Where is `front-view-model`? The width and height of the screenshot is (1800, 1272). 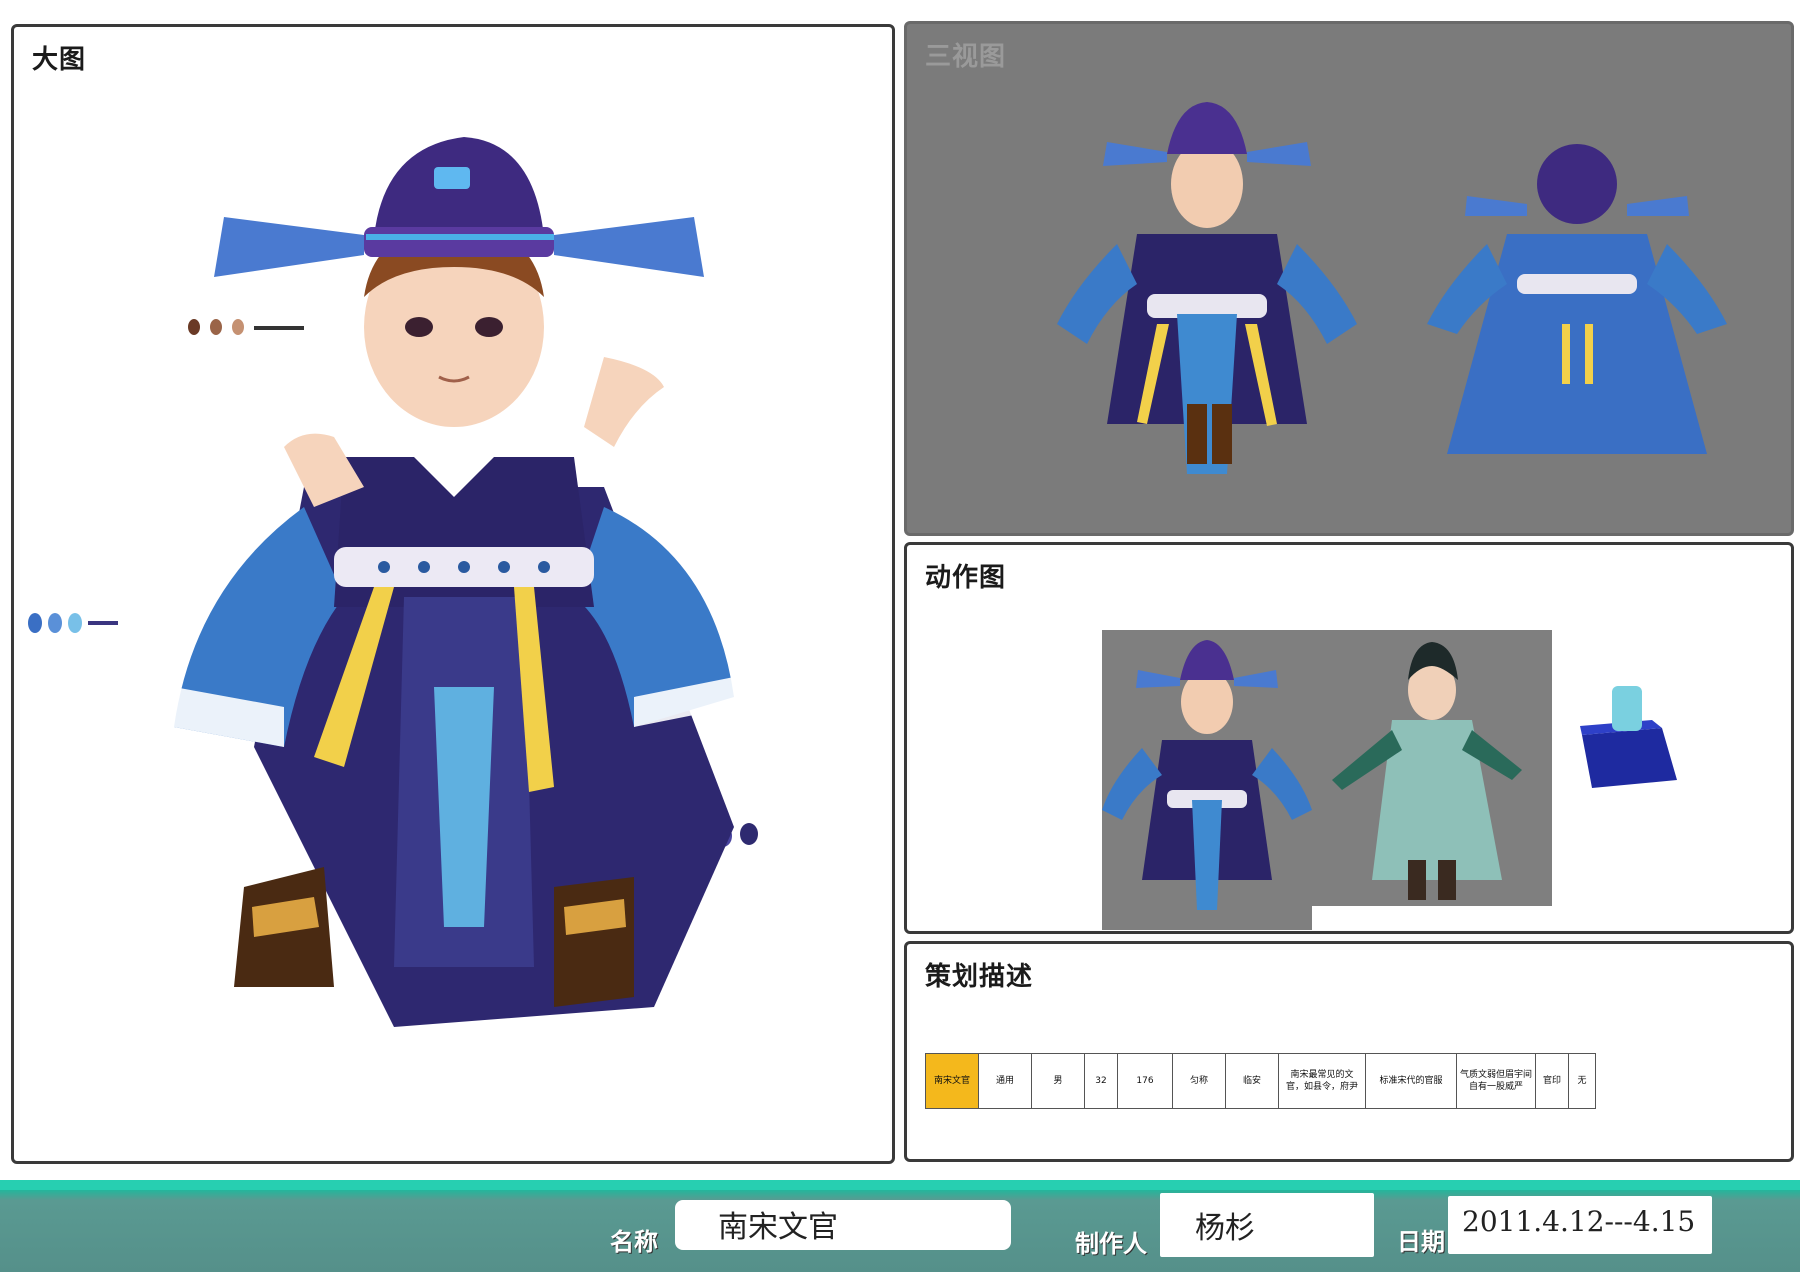
front-view-model is located at coordinates (1207, 288).